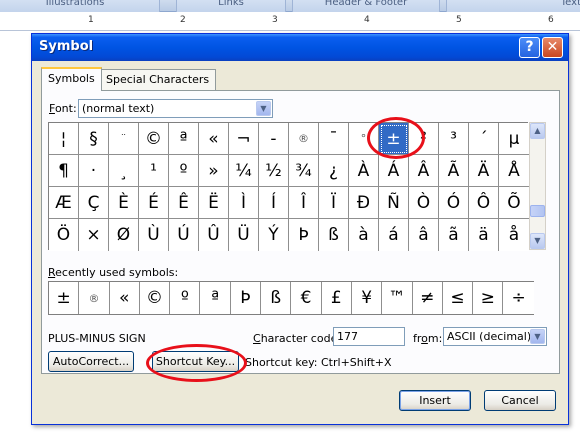 The height and width of the screenshot is (447, 580). What do you see at coordinates (94, 235) in the screenshot?
I see `symbol-cell: ×` at bounding box center [94, 235].